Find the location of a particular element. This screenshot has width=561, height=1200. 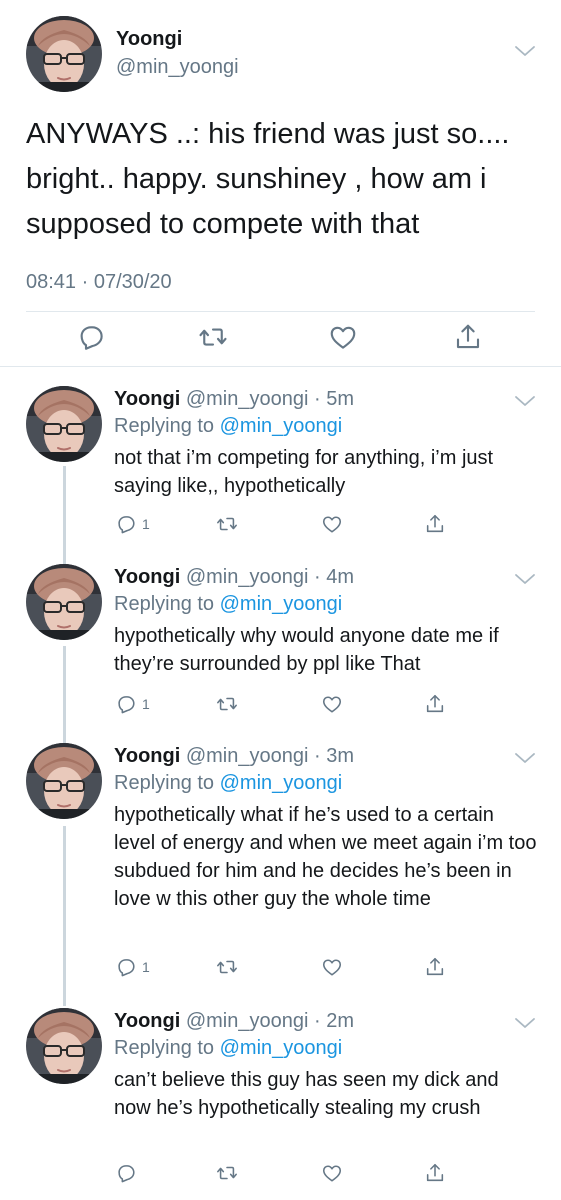

author-handle: @min_yoongi is located at coordinates (177, 67).